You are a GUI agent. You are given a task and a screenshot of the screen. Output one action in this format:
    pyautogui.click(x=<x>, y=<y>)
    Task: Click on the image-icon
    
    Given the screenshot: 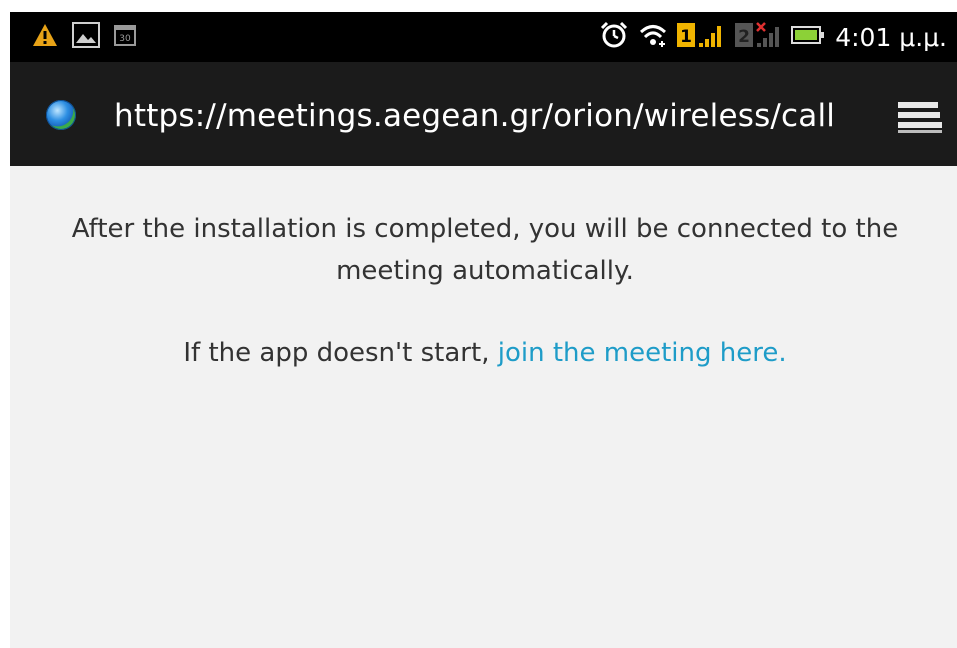 What is the action you would take?
    pyautogui.click(x=86, y=37)
    